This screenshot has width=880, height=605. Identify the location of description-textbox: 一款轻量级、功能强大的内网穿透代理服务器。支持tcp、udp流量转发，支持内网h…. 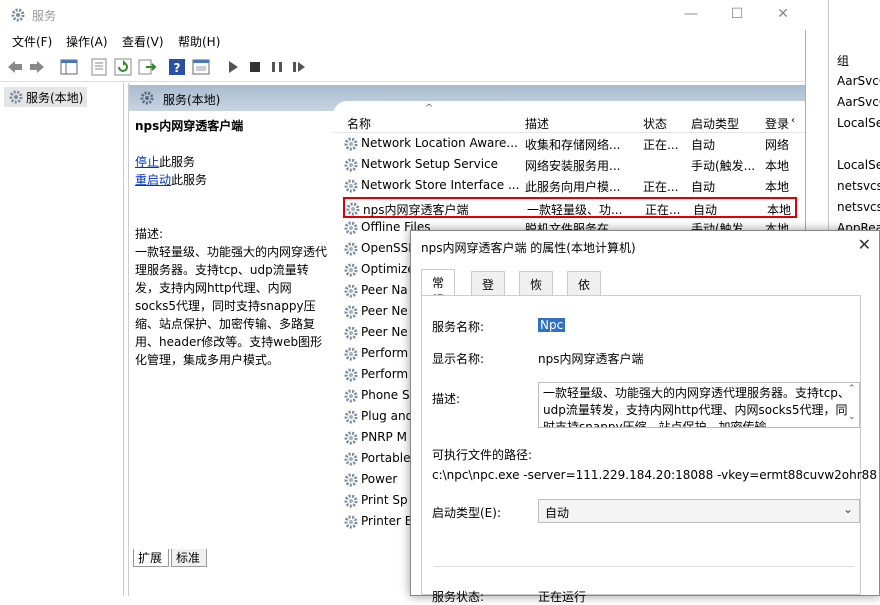
(699, 405).